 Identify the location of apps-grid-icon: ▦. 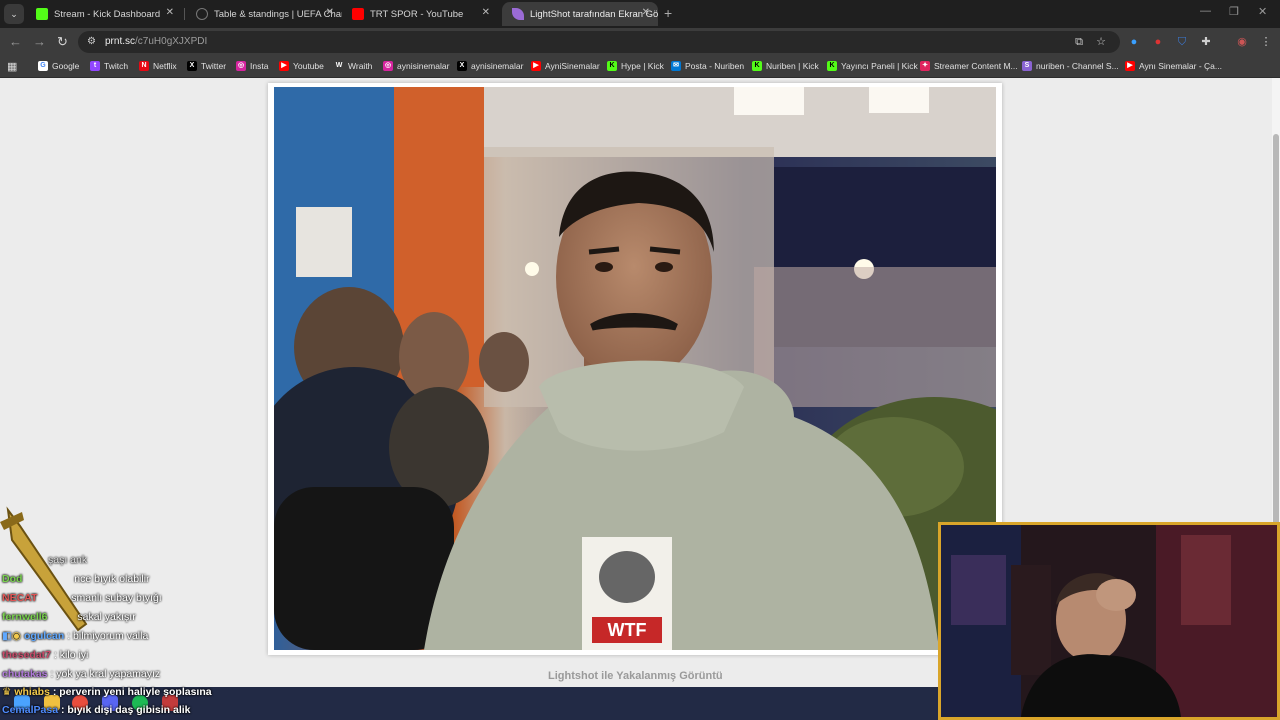
(13, 67).